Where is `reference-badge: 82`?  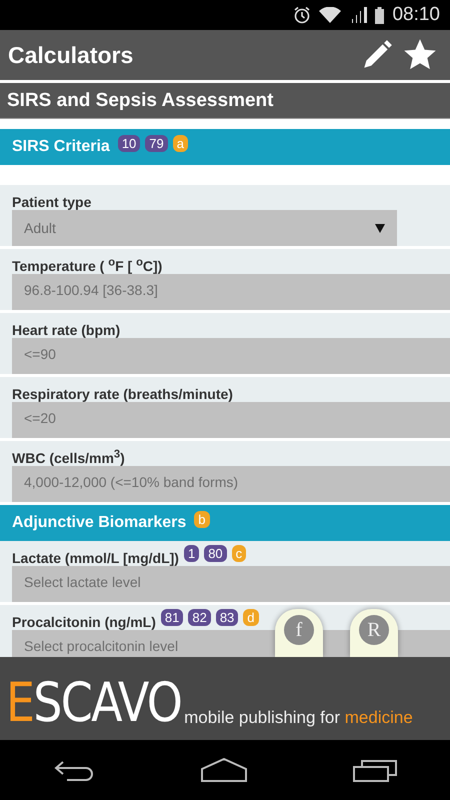
reference-badge: 82 is located at coordinates (199, 617).